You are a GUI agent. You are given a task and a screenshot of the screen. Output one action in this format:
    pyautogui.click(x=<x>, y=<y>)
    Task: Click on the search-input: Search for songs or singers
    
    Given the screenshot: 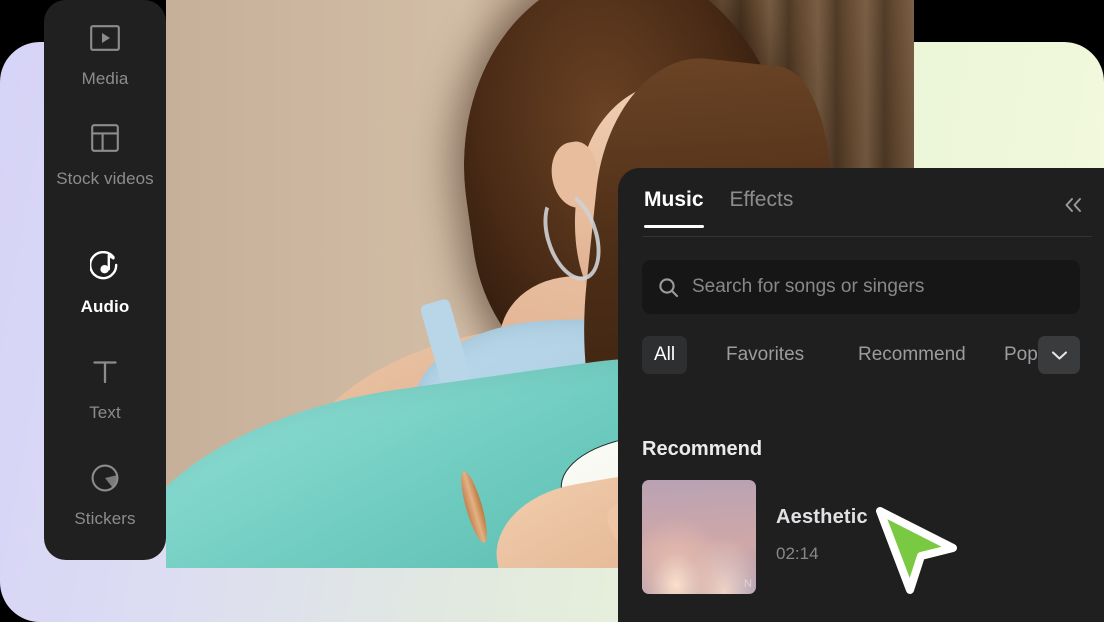 What is the action you would take?
    pyautogui.click(x=861, y=287)
    